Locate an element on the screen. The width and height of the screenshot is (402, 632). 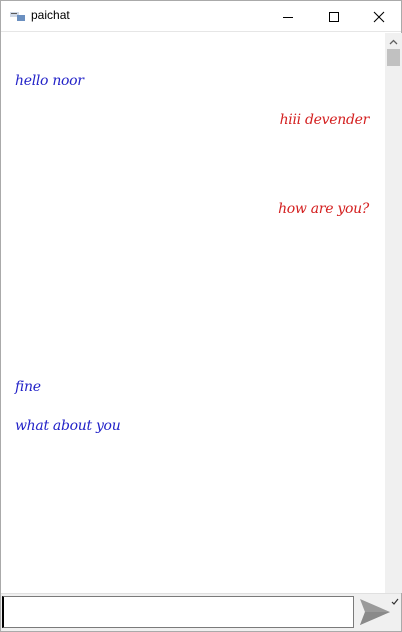
minimize-button is located at coordinates (288, 16).